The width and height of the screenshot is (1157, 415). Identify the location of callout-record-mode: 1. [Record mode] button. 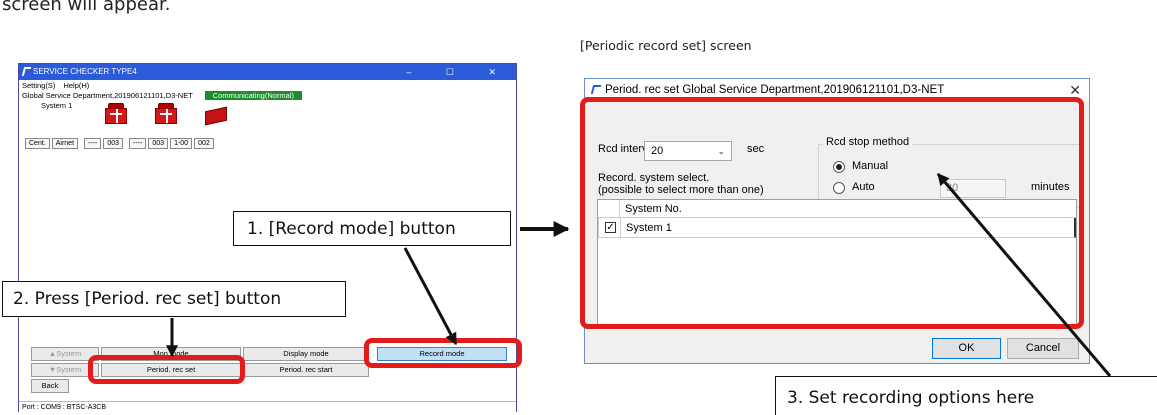
(372, 228).